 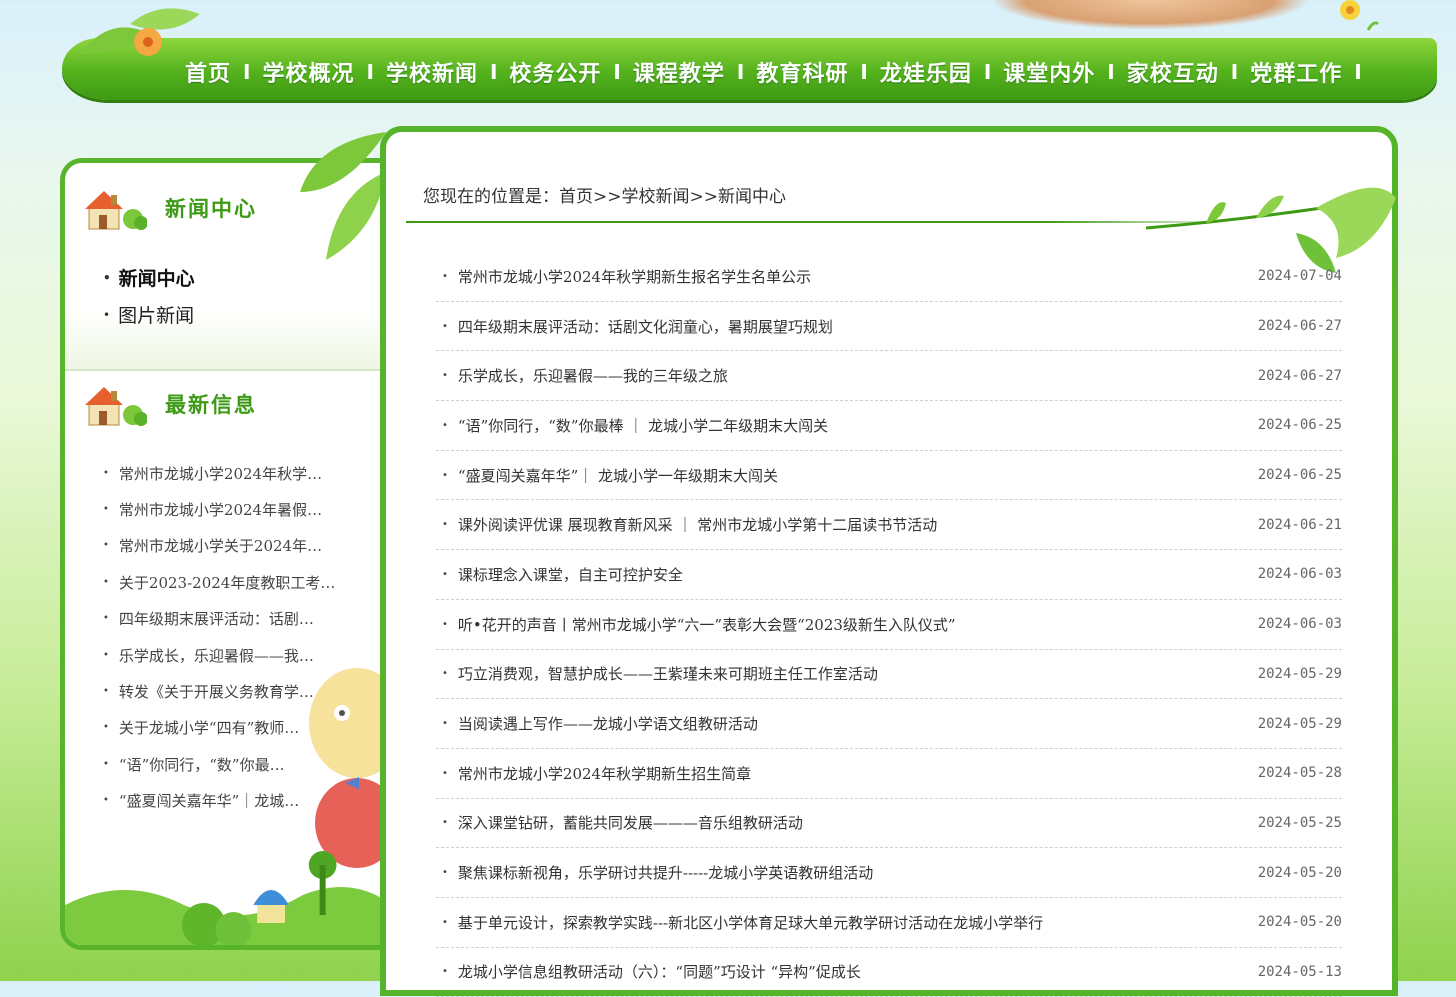 What do you see at coordinates (1299, 773) in the screenshot?
I see `news-date: 2024-05-28` at bounding box center [1299, 773].